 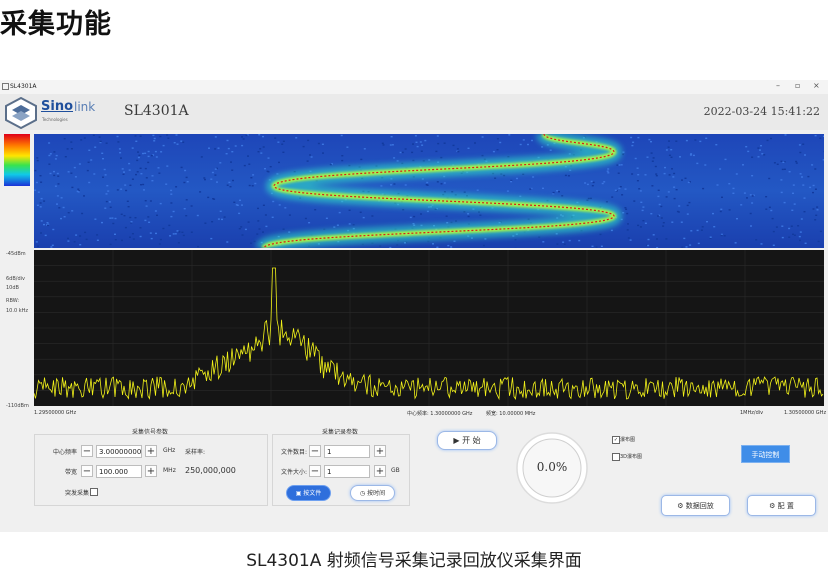 What do you see at coordinates (17, 160) in the screenshot?
I see `colormap-legend` at bounding box center [17, 160].